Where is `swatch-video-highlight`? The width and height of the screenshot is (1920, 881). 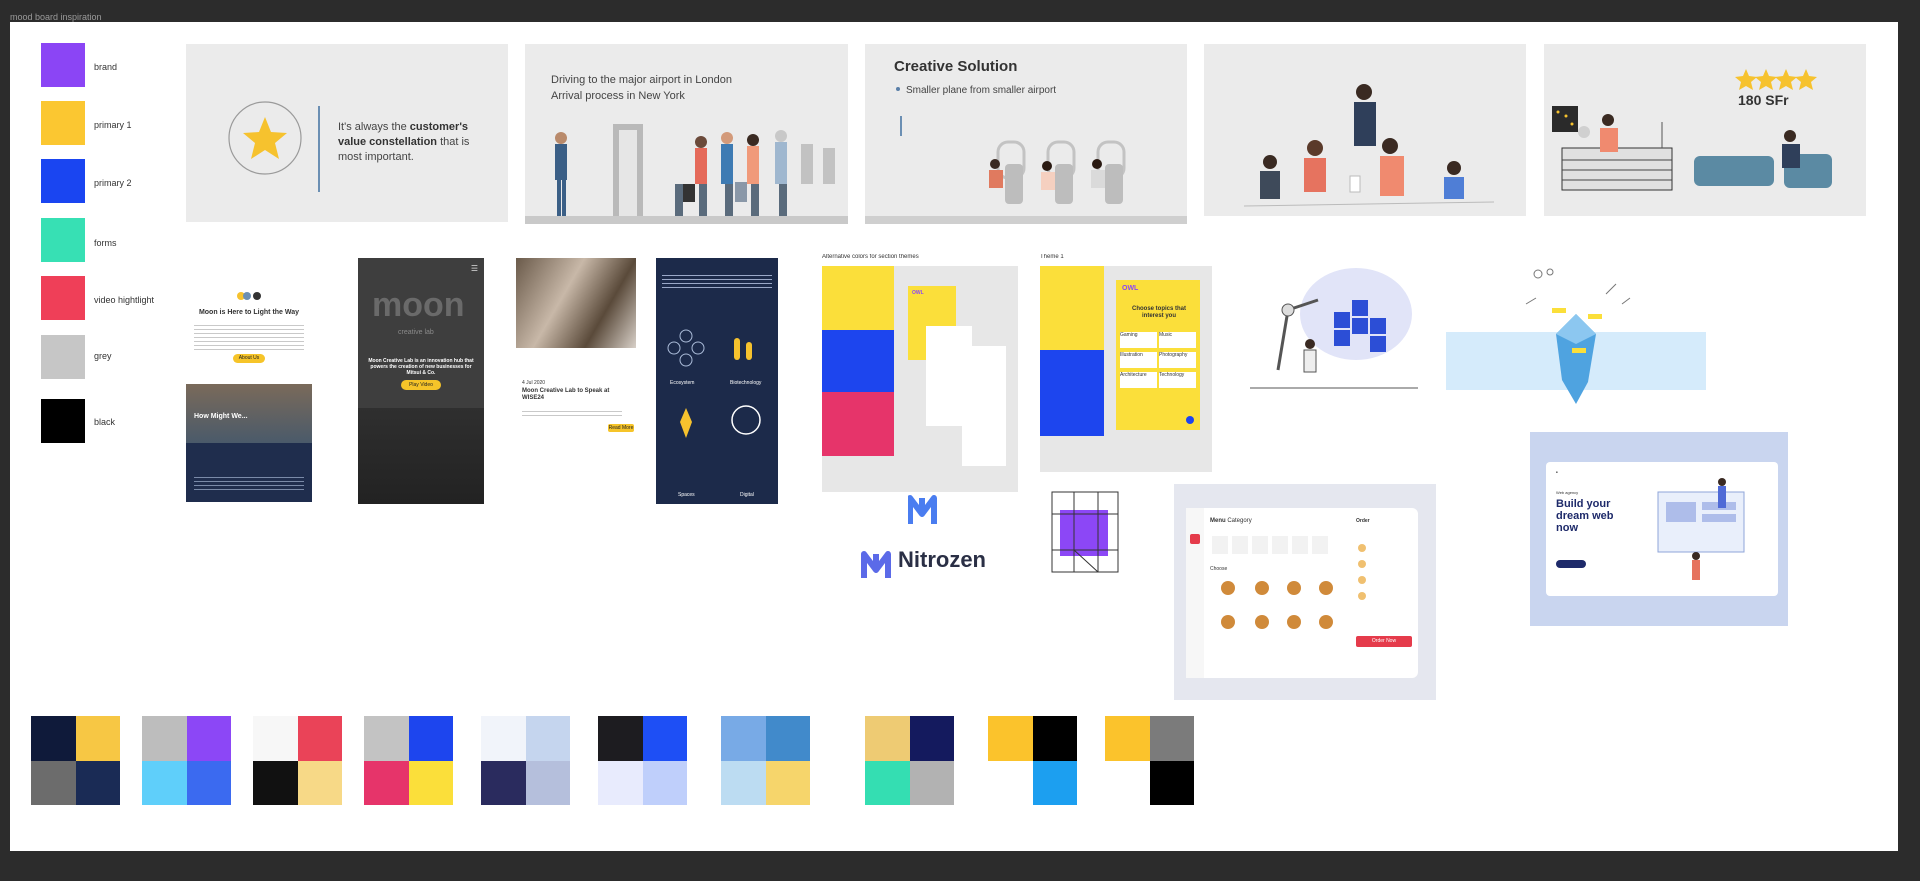 swatch-video-highlight is located at coordinates (63, 298).